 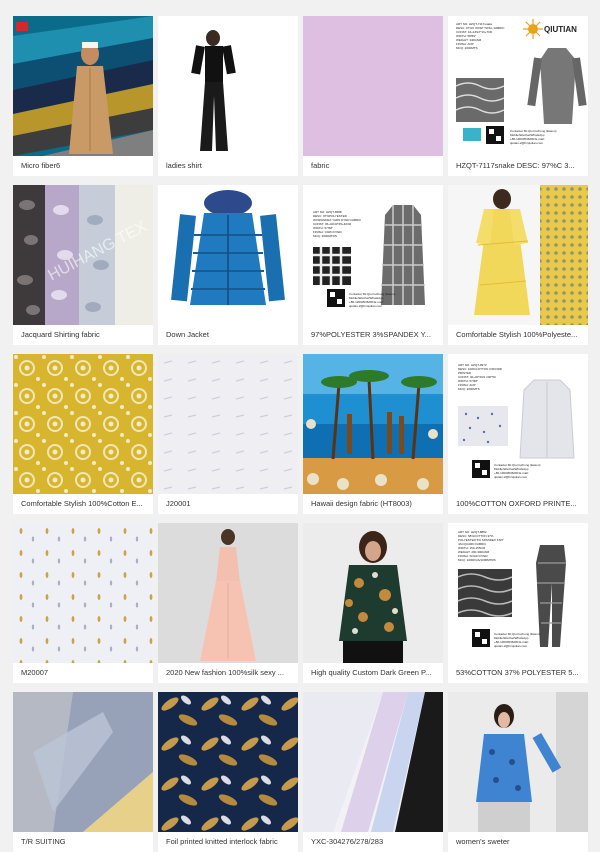 I want to click on sun-logo-icon, so click(x=533, y=29).